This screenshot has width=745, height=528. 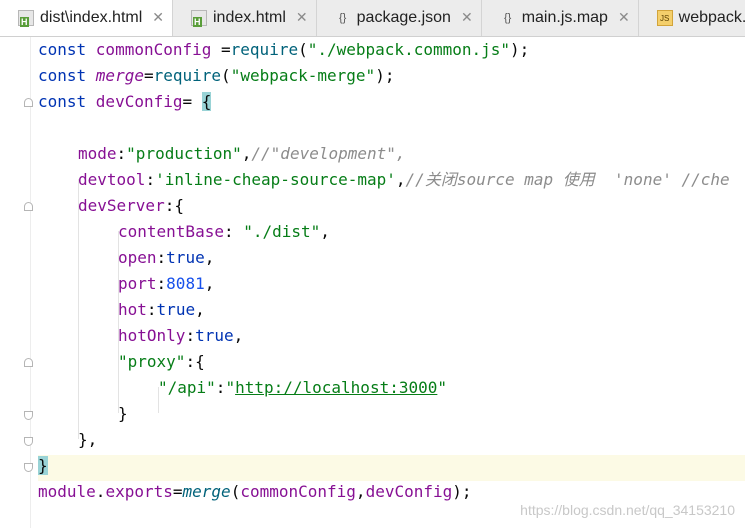 What do you see at coordinates (627, 510) in the screenshot?
I see `watermark: https://blog.csdn.net/qq_34153210` at bounding box center [627, 510].